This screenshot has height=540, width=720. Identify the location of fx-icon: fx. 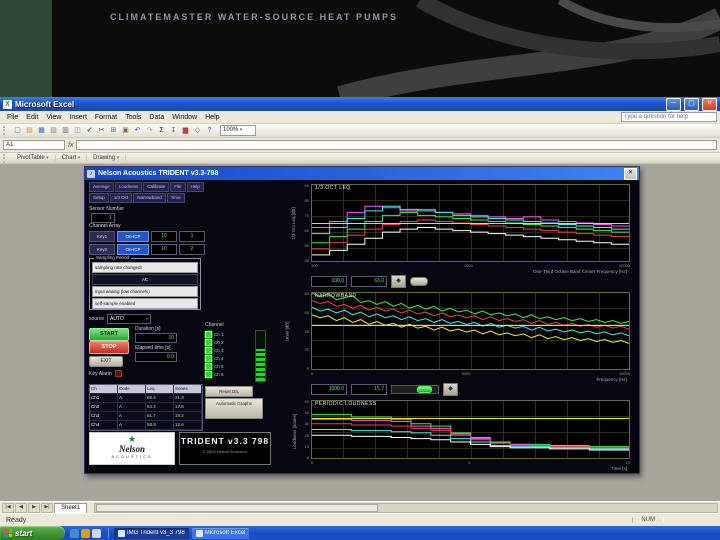
(70, 145).